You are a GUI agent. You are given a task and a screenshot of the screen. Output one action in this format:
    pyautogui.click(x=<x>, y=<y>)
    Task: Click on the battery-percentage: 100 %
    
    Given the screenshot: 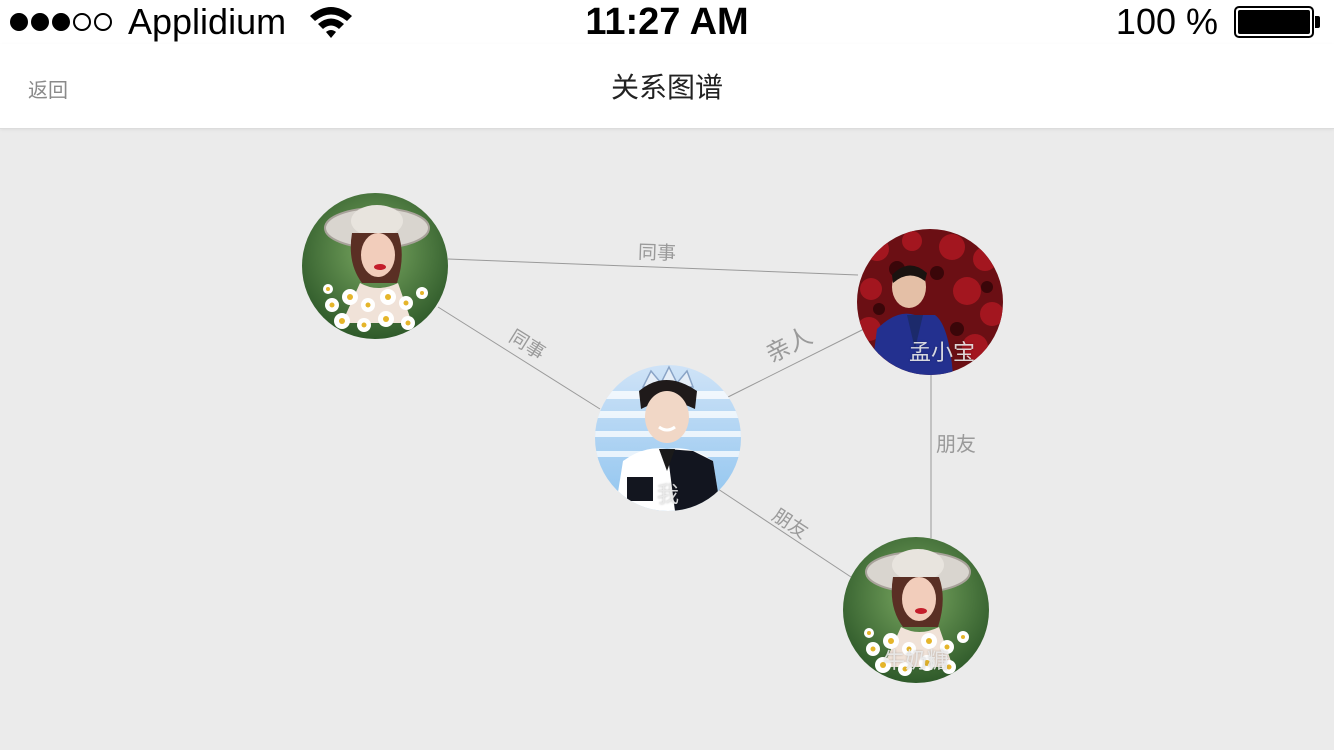 What is the action you would take?
    pyautogui.click(x=1166, y=21)
    